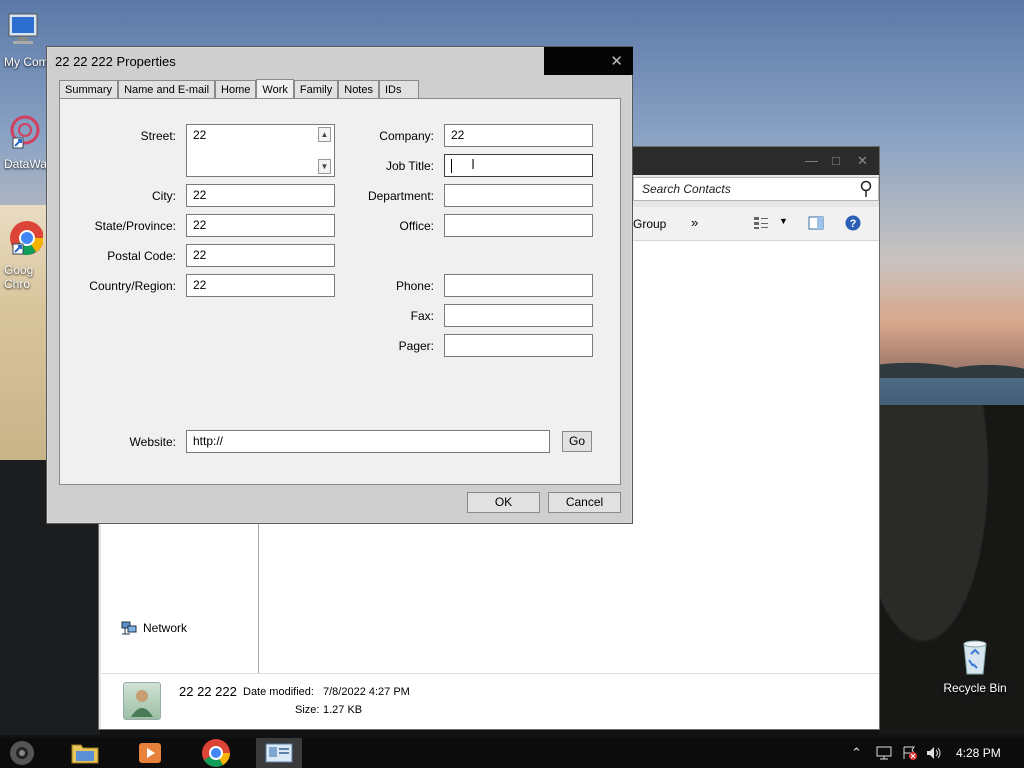  Describe the element at coordinates (358, 89) in the screenshot. I see `tab-notes: Notes` at that location.